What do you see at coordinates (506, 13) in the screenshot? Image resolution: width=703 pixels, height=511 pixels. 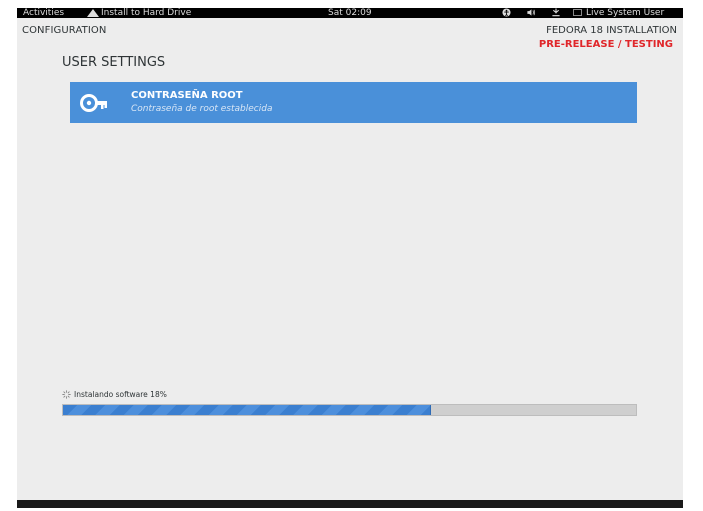 I see `accessibility-icon` at bounding box center [506, 13].